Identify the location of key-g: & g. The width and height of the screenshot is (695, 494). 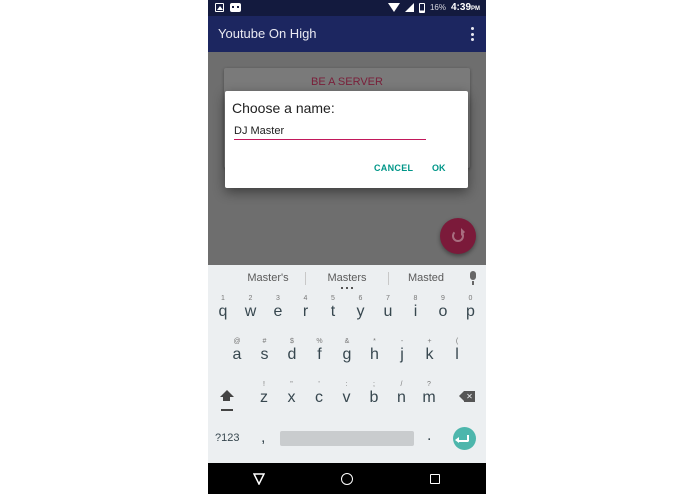
(347, 353).